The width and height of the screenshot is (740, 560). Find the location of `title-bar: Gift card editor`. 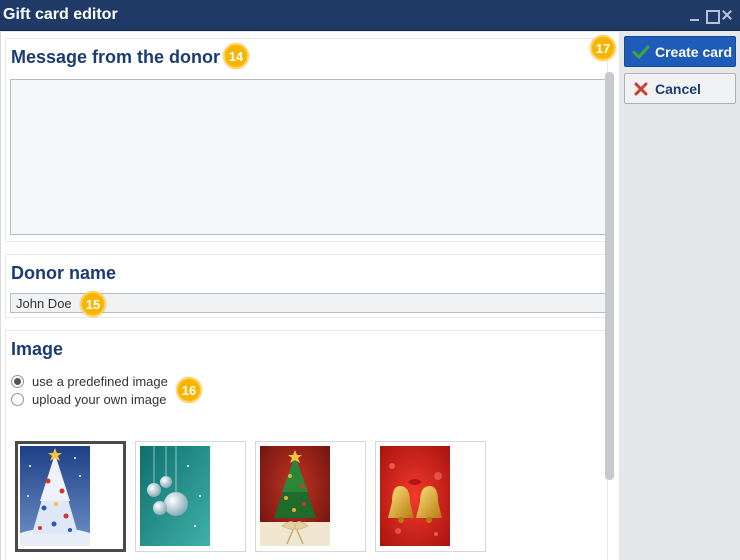

title-bar: Gift card editor is located at coordinates (370, 15).